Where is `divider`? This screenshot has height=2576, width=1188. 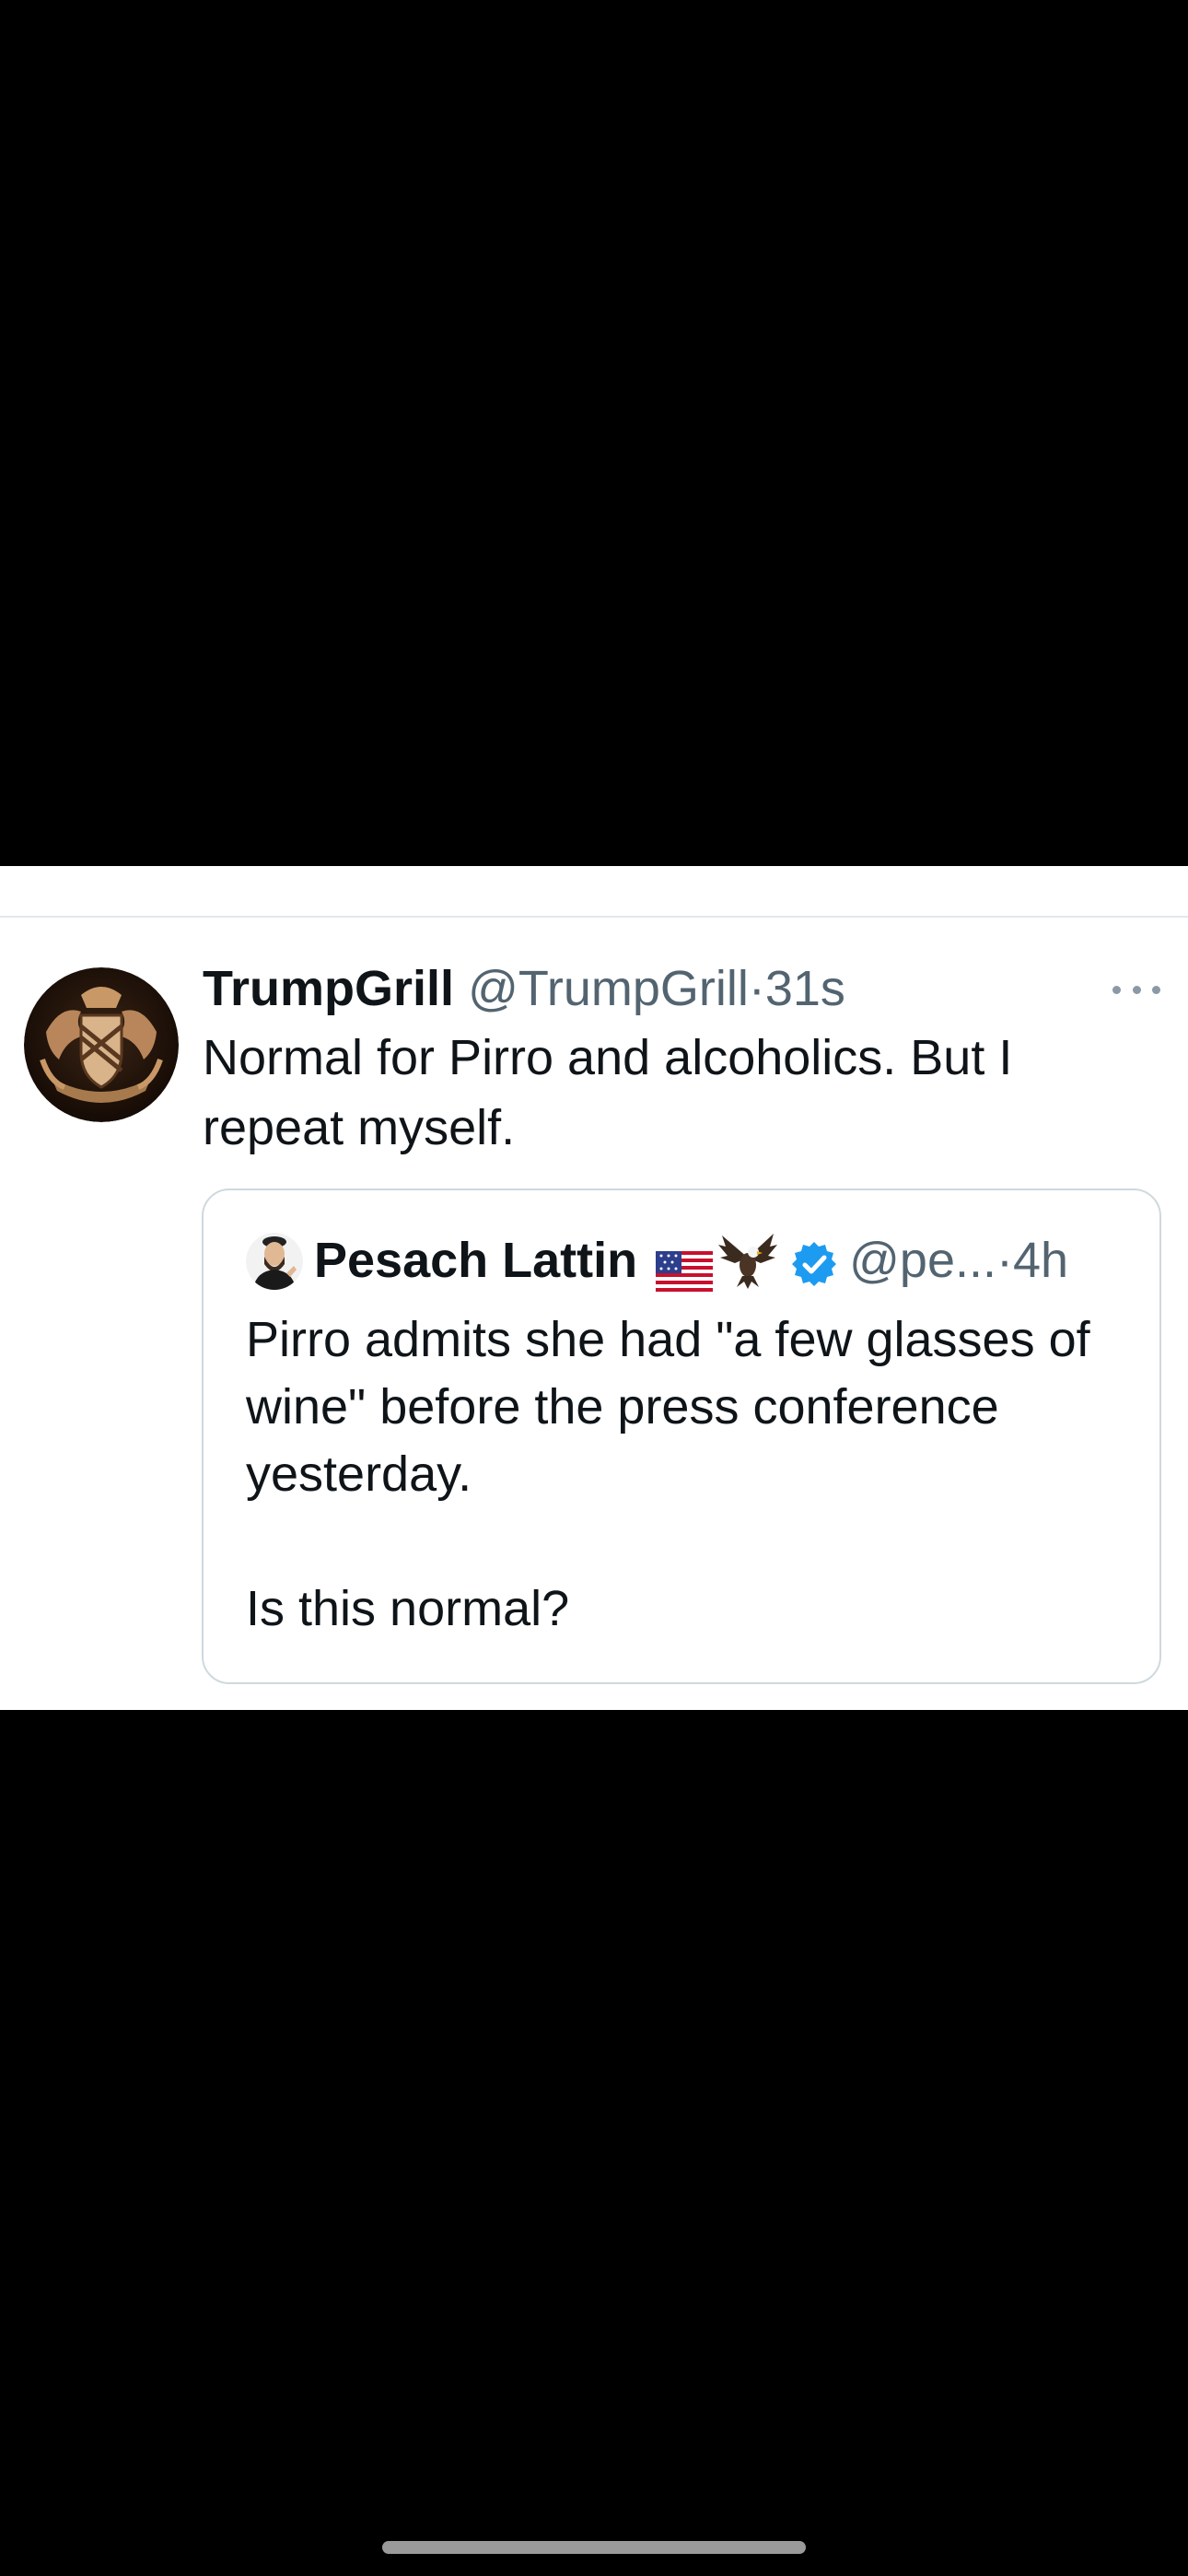
divider is located at coordinates (594, 917).